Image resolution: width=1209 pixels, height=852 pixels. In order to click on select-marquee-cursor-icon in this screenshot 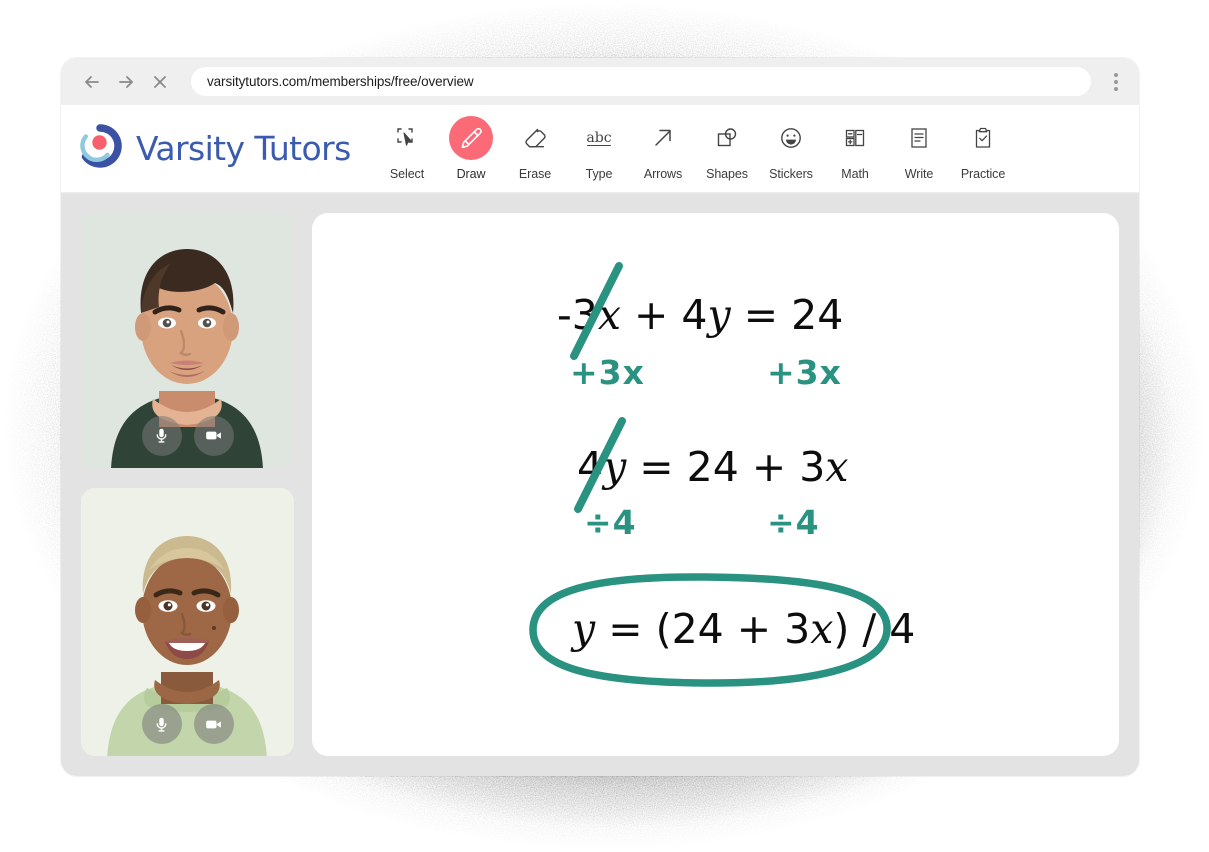, I will do `click(407, 138)`.